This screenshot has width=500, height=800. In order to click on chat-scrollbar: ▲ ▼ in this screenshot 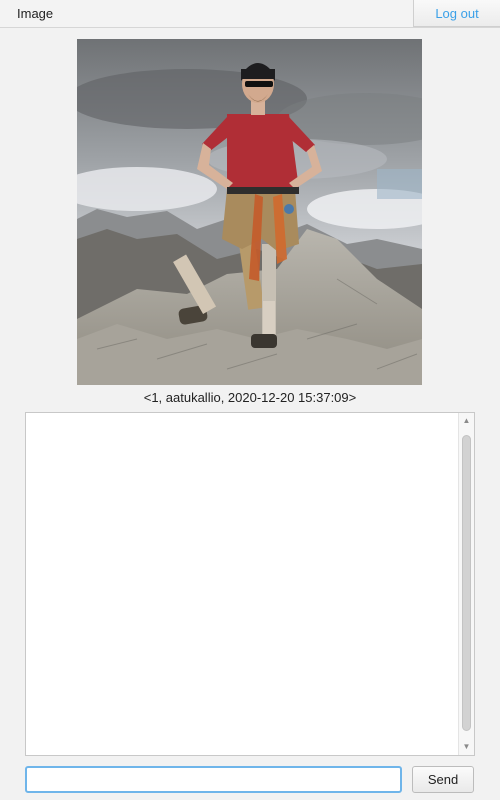, I will do `click(466, 584)`.